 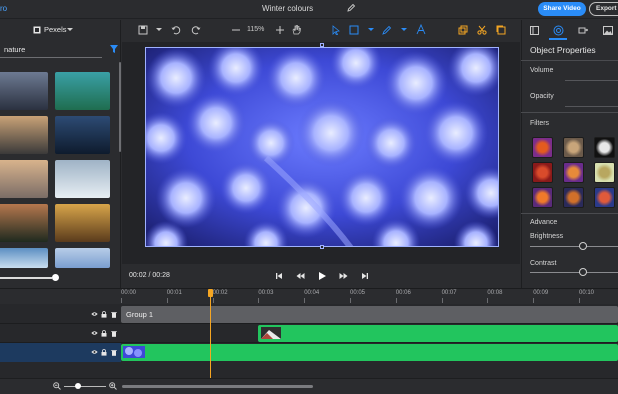 I want to click on media-thumbnail-autumn-road, so click(x=82, y=223).